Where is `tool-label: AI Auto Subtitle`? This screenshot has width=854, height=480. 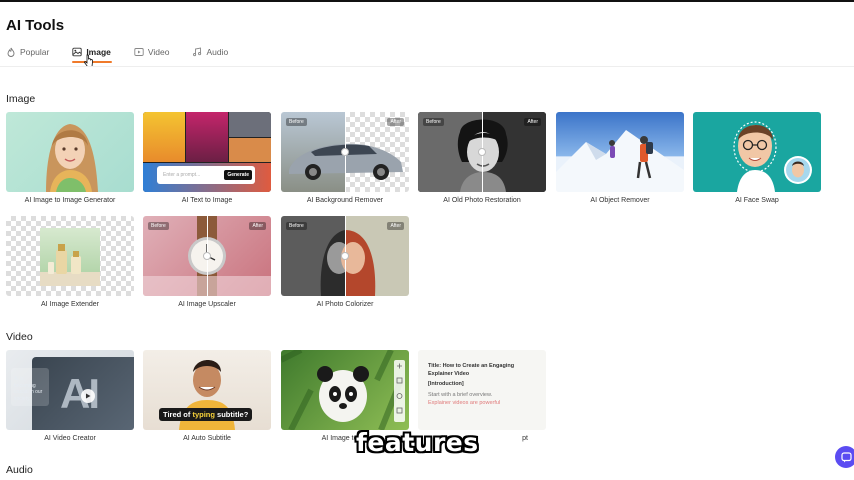
tool-label: AI Auto Subtitle is located at coordinates (207, 438).